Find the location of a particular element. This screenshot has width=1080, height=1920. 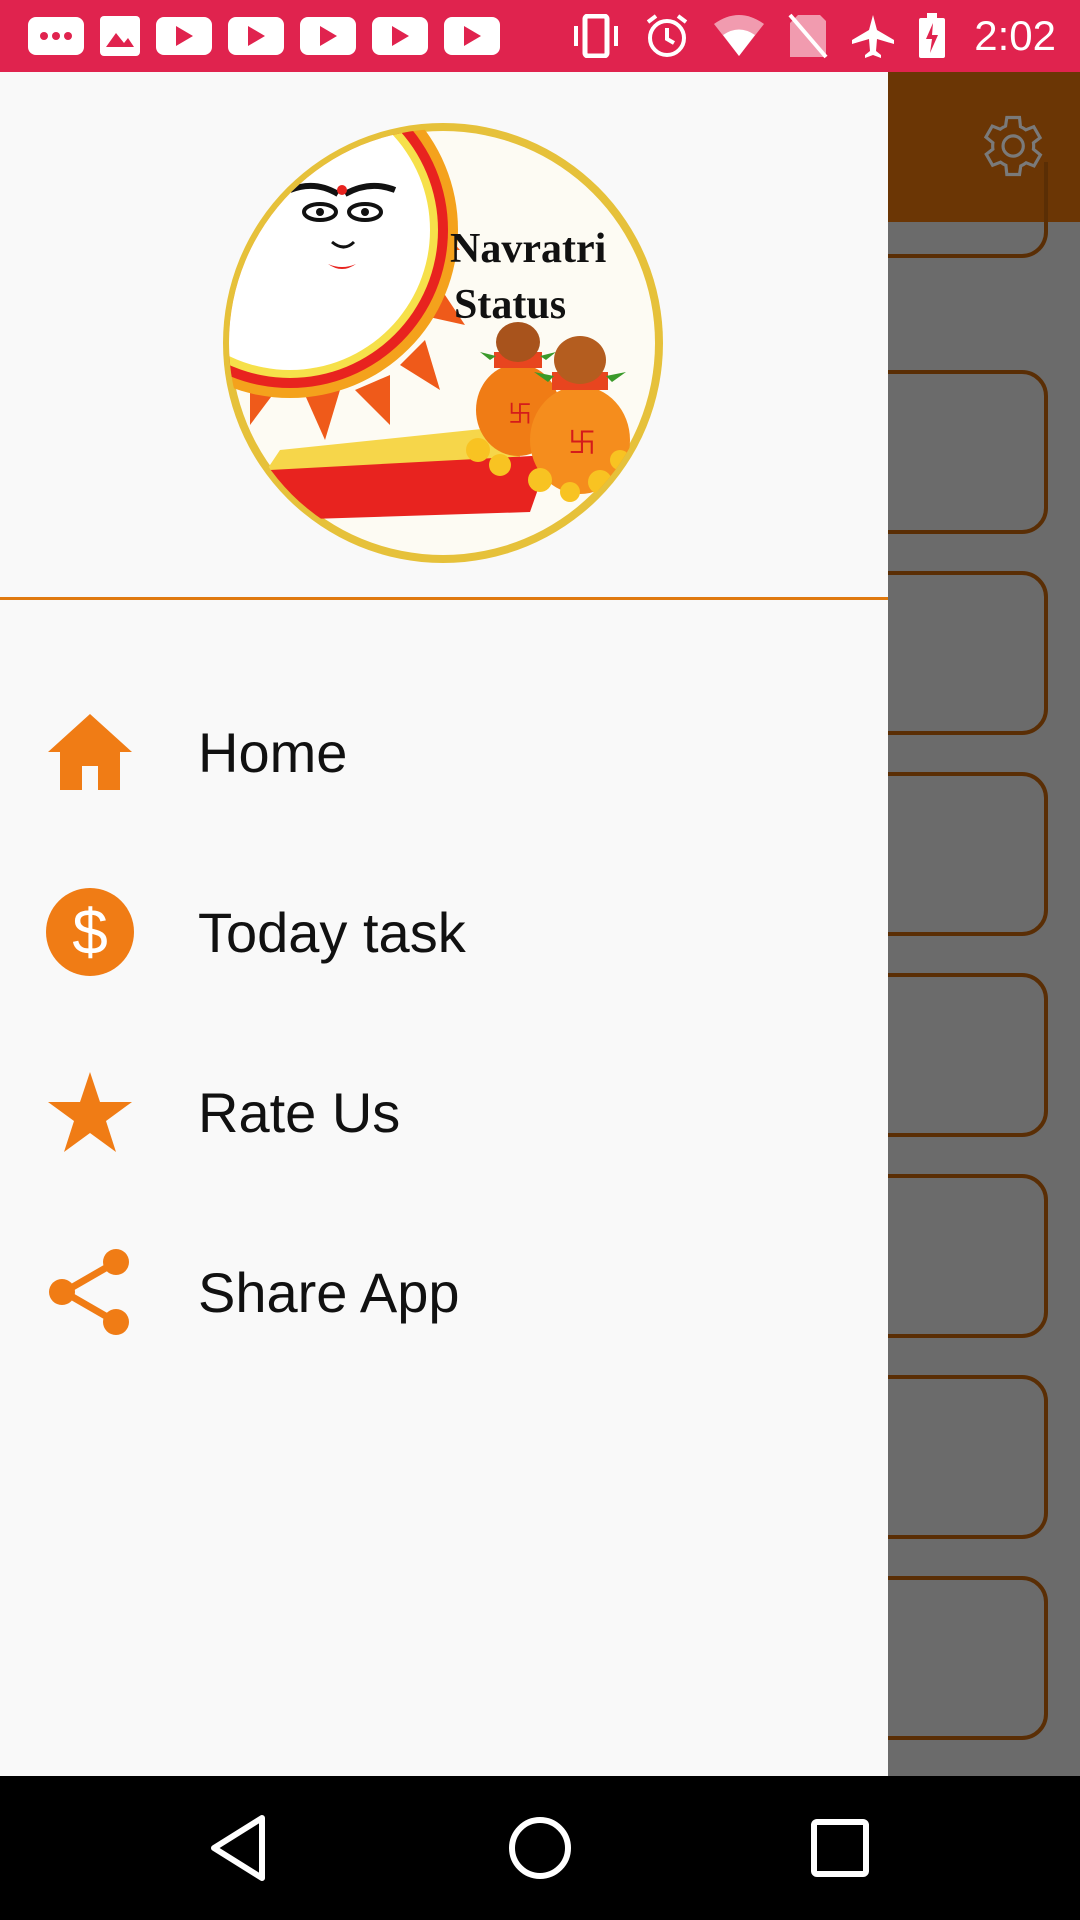

share-icon is located at coordinates (90, 1292).